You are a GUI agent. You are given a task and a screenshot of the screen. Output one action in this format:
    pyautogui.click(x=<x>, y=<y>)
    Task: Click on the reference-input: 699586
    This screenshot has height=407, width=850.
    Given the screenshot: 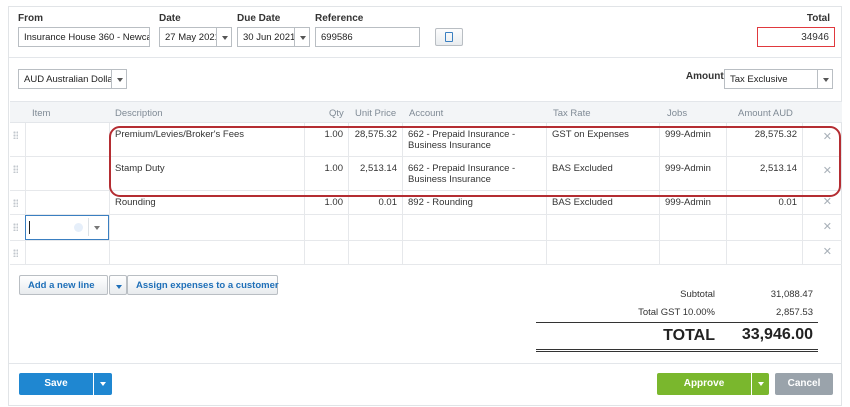 What is the action you would take?
    pyautogui.click(x=367, y=37)
    